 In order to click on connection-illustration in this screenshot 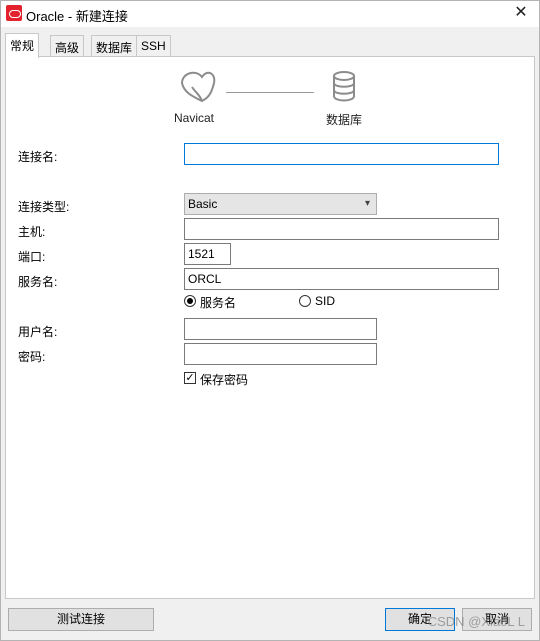, I will do `click(267, 87)`.